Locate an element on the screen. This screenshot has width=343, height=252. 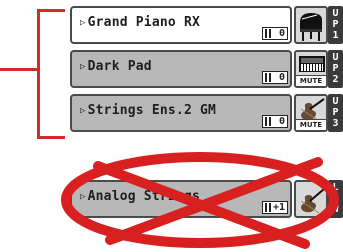
track-name: ▷ Analog Strings is located at coordinates (140, 196).